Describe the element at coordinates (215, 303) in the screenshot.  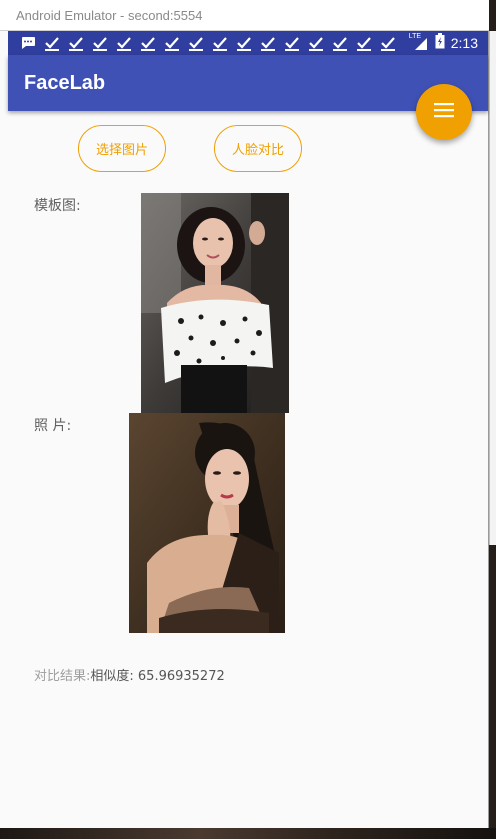
I see `template-image` at that location.